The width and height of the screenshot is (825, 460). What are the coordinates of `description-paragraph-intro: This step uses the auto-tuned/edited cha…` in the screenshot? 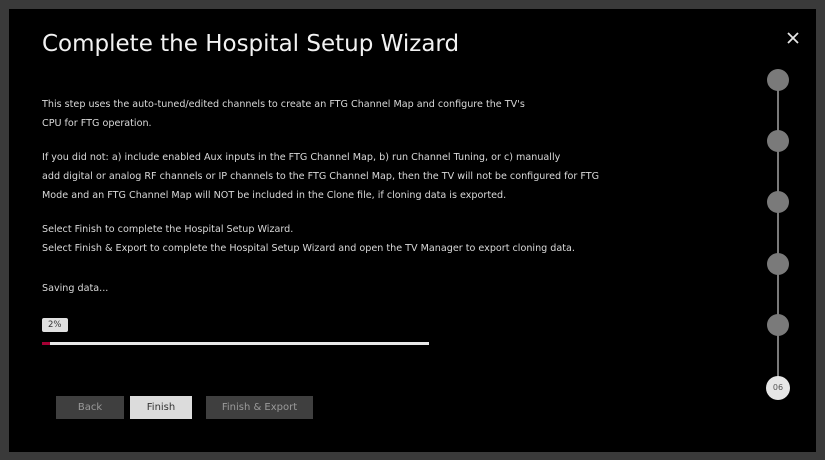 It's located at (283, 114).